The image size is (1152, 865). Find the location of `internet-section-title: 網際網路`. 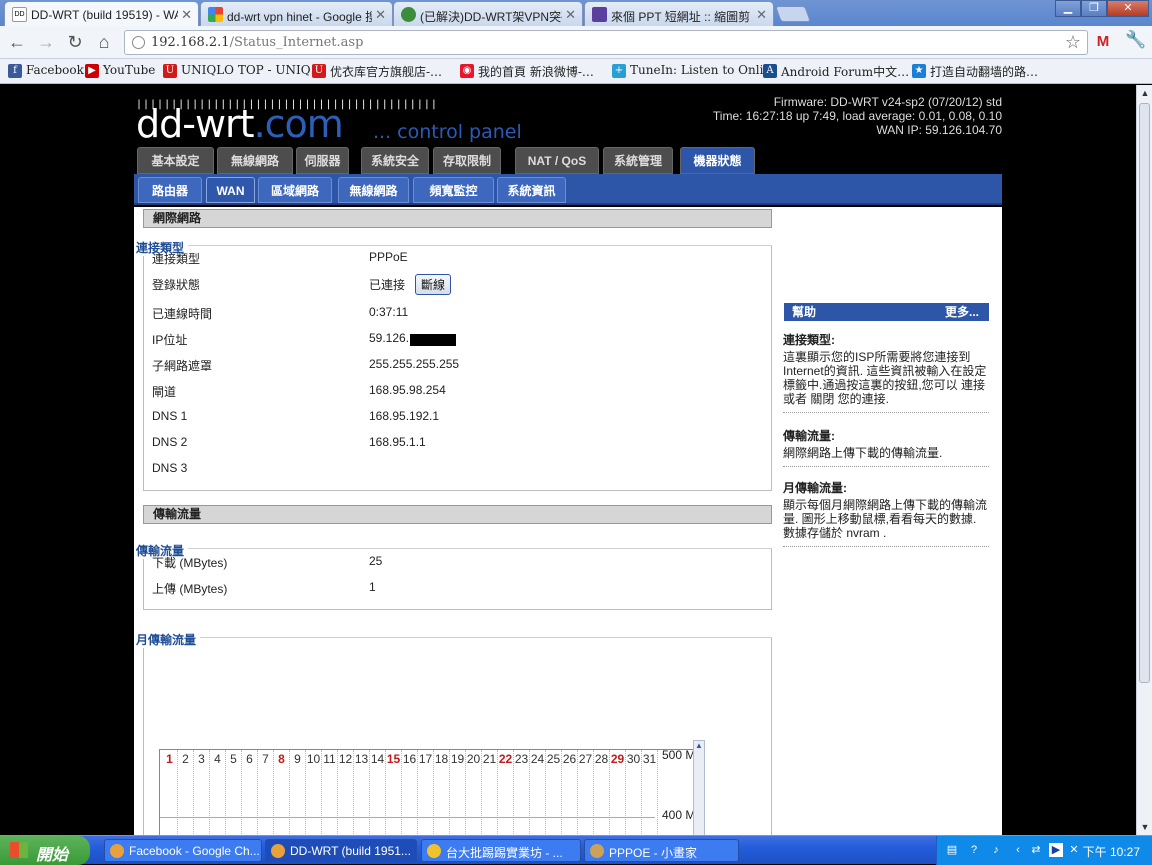

internet-section-title: 網際網路 is located at coordinates (457, 218).